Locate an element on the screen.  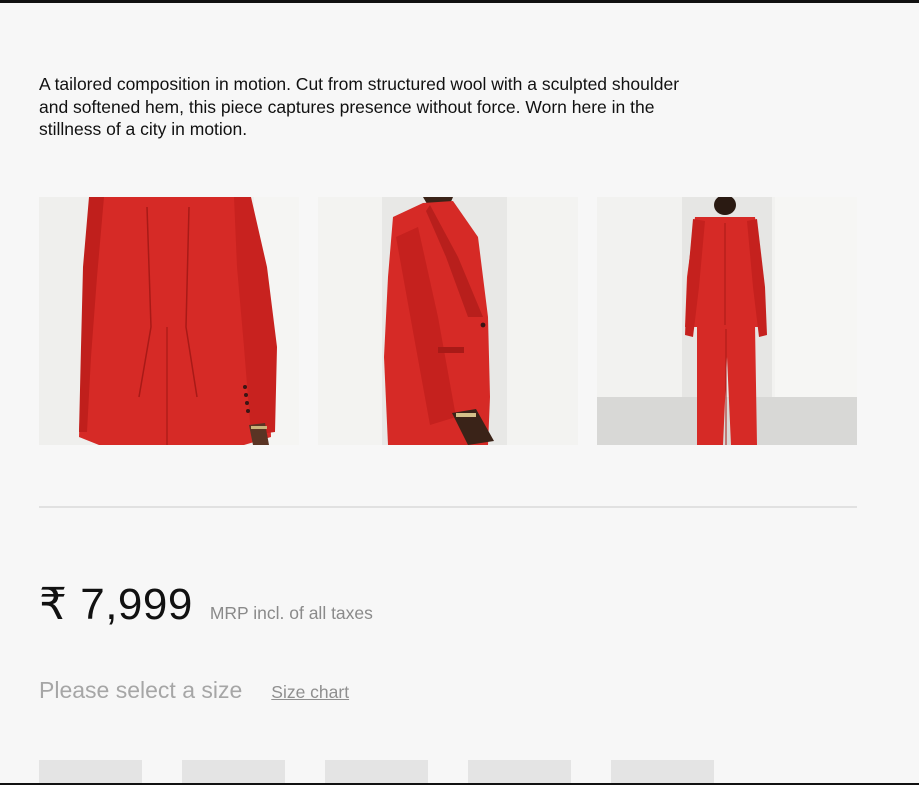
size-button-m: M is located at coordinates (376, 771).